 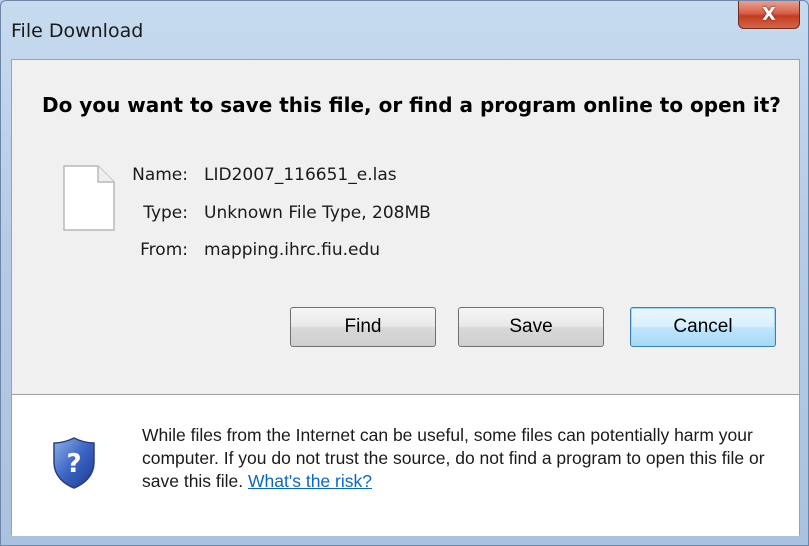 What do you see at coordinates (531, 327) in the screenshot?
I see `save-button: Save` at bounding box center [531, 327].